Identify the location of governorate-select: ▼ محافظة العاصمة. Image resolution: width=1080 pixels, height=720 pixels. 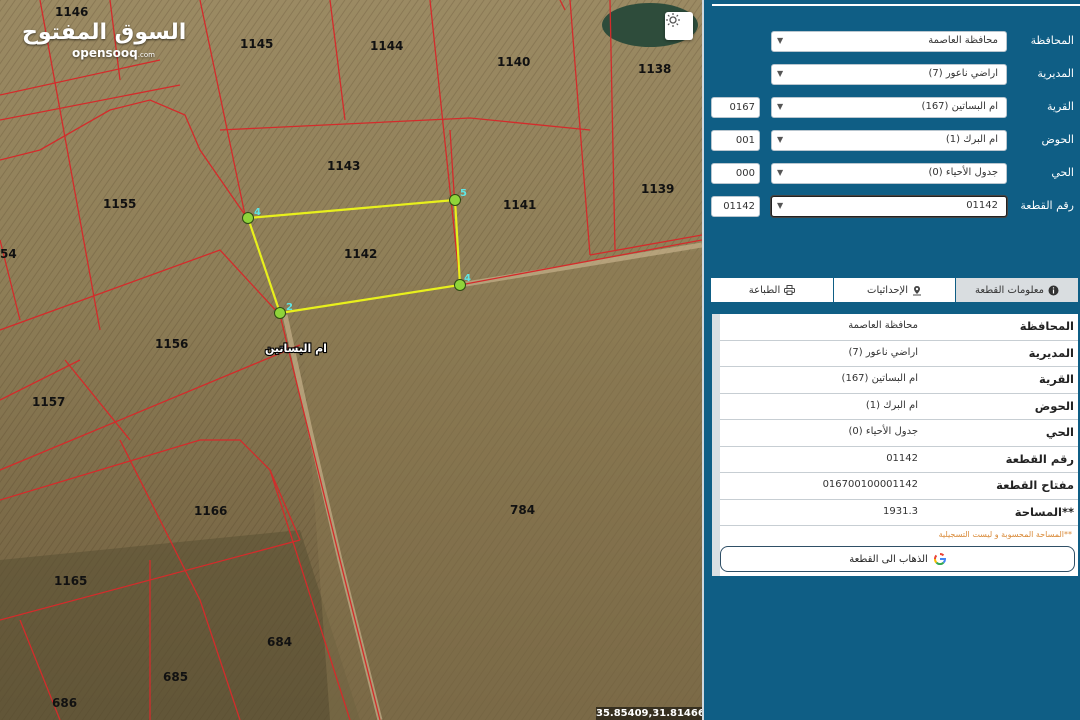
(889, 41).